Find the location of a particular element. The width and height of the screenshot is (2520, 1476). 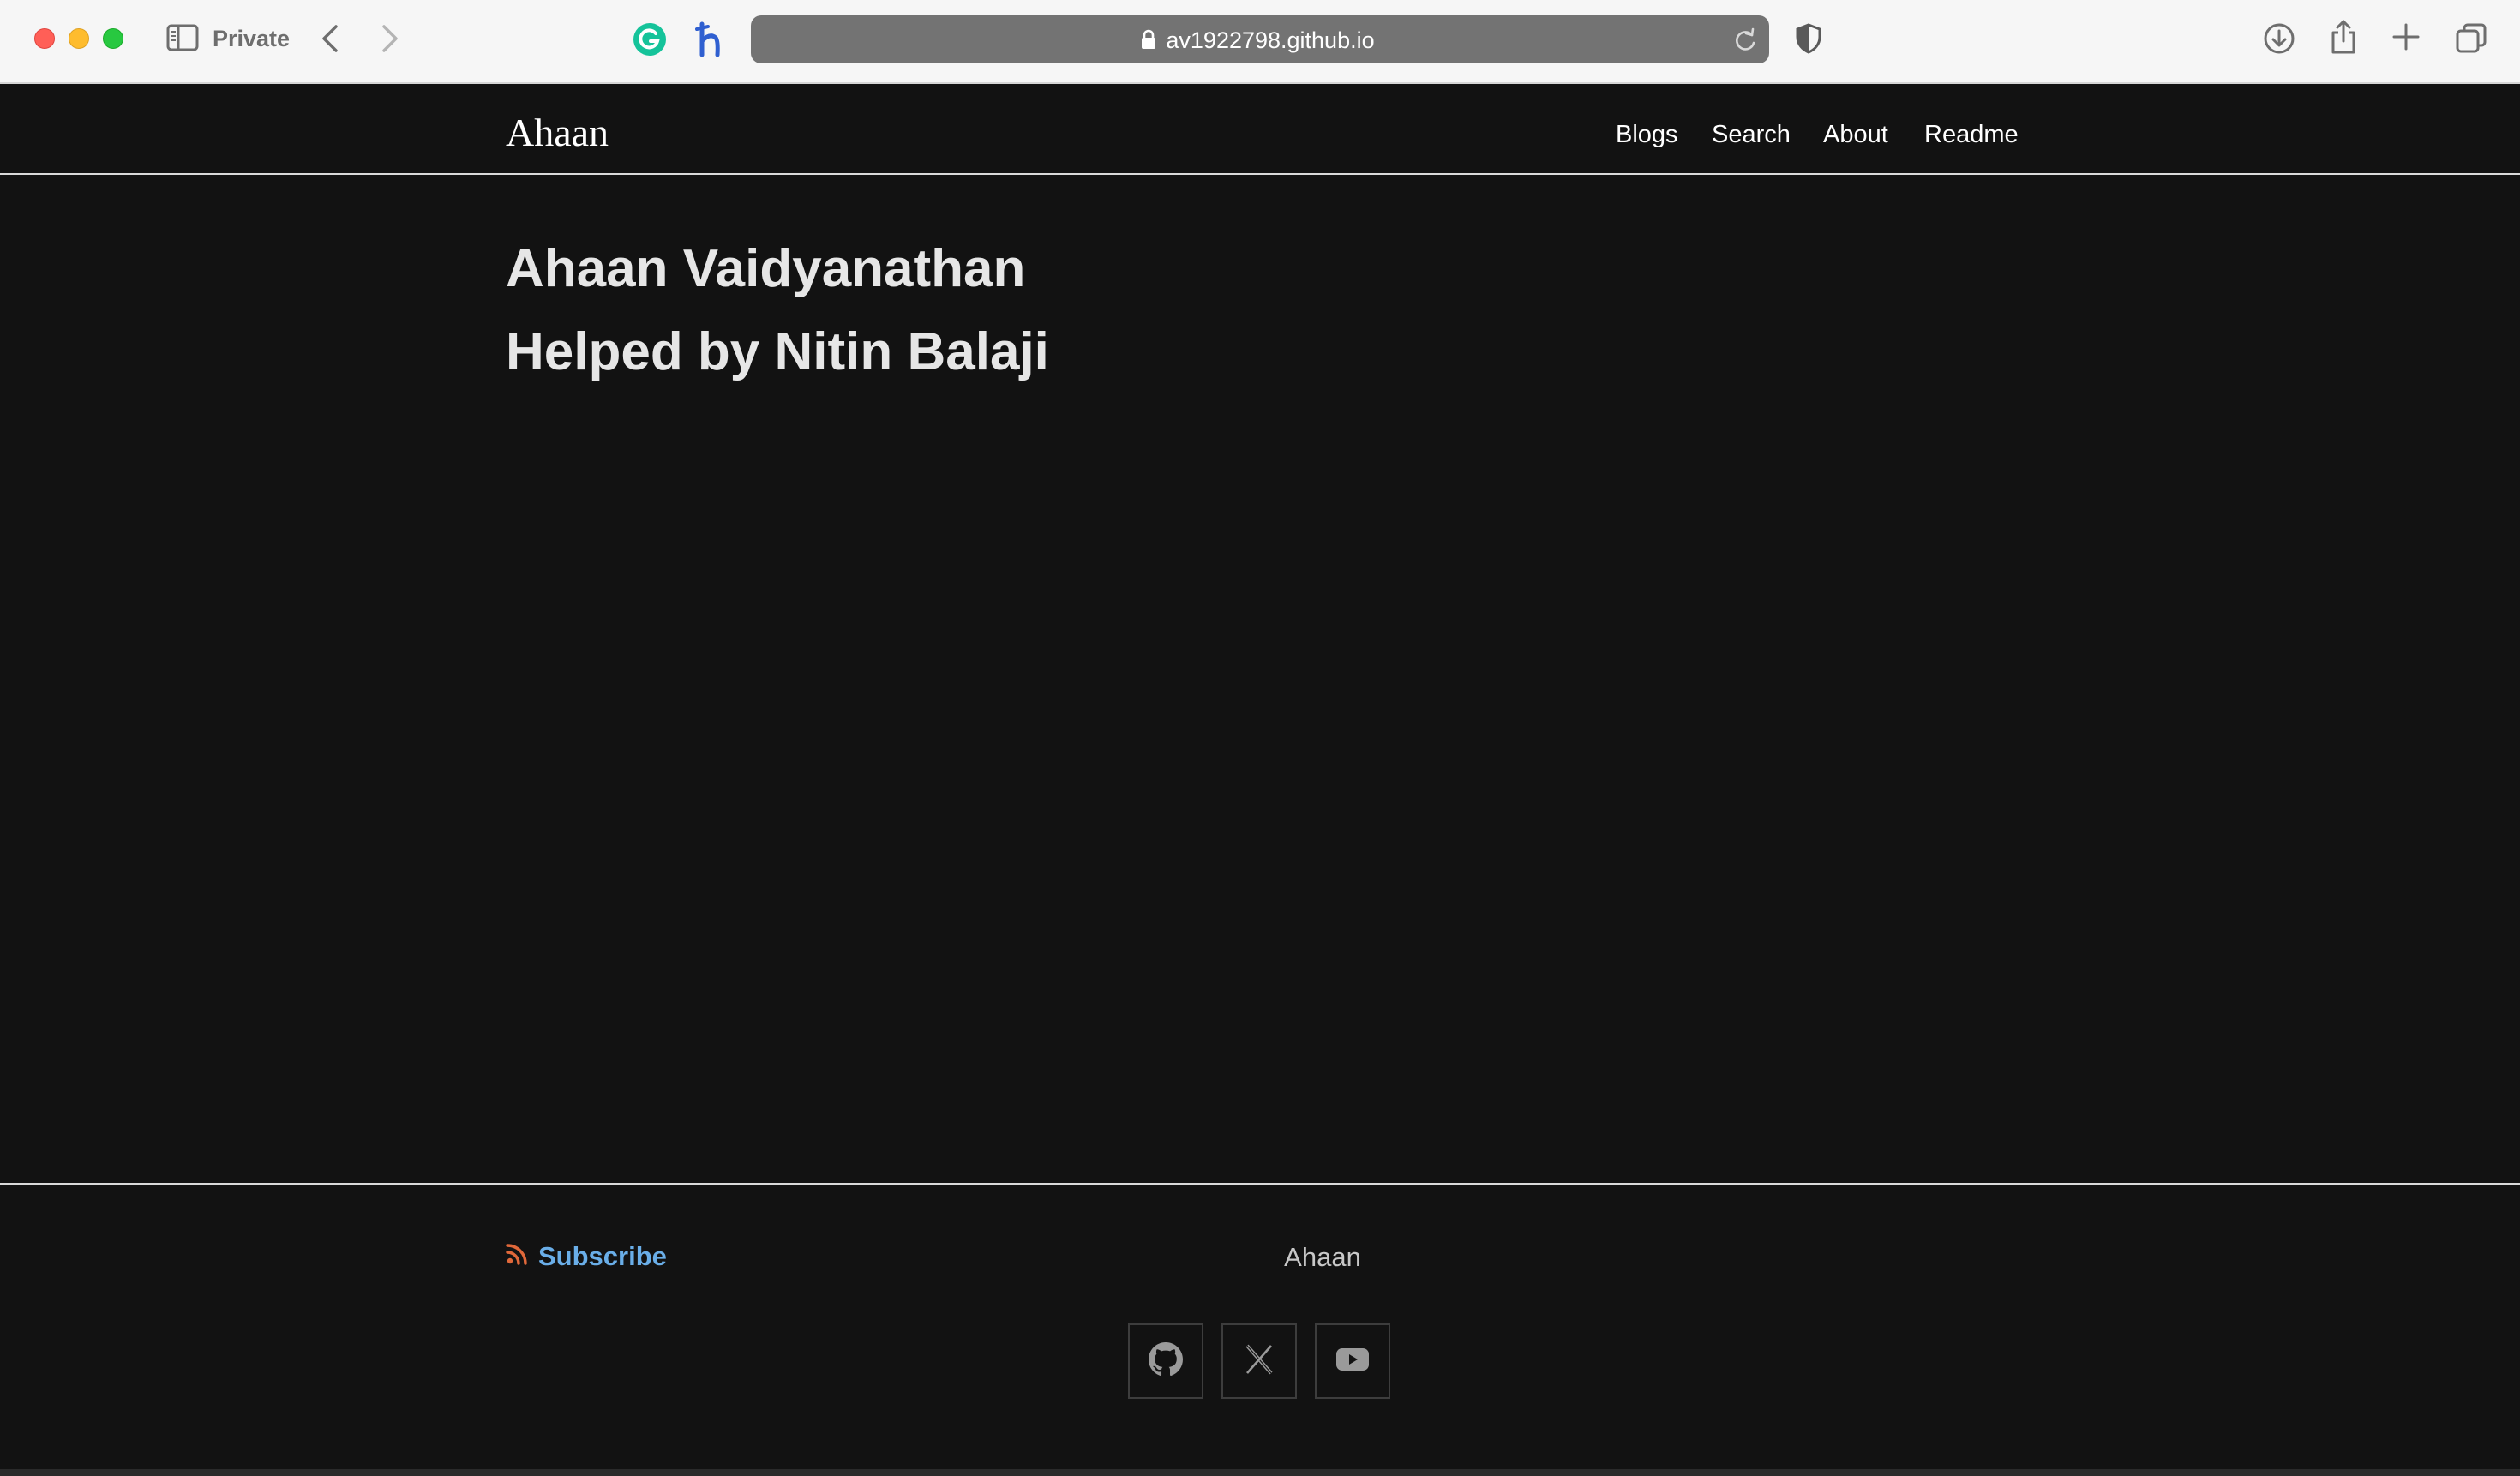

github-link is located at coordinates (1165, 1361).